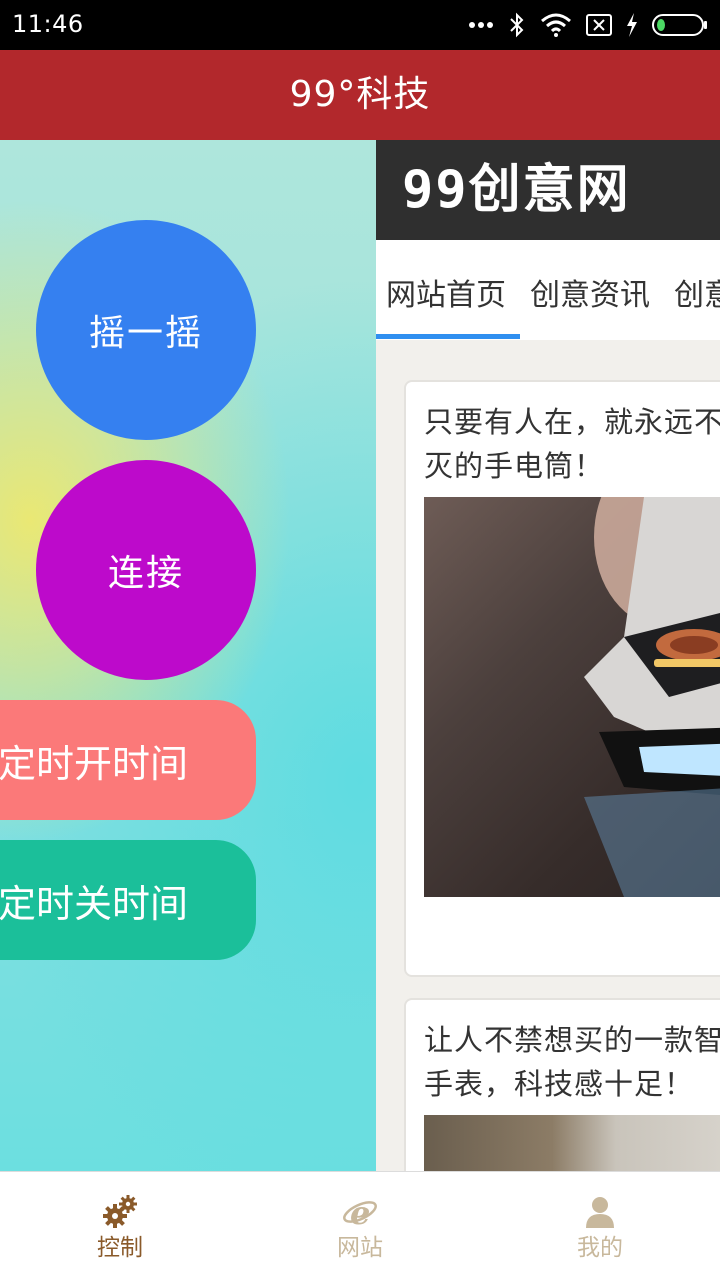 The width and height of the screenshot is (720, 1280). I want to click on tab-creative: 创意, so click(697, 292).